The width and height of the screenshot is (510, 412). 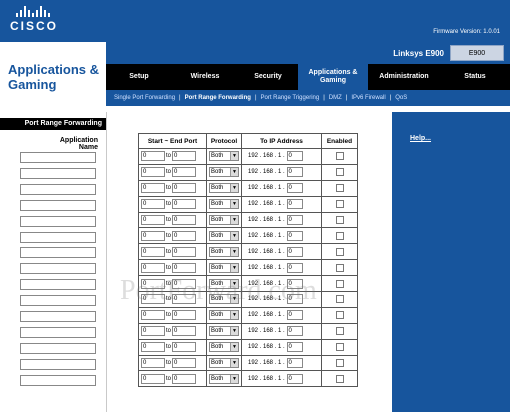 What do you see at coordinates (404, 77) in the screenshot?
I see `tab-administration: Administration` at bounding box center [404, 77].